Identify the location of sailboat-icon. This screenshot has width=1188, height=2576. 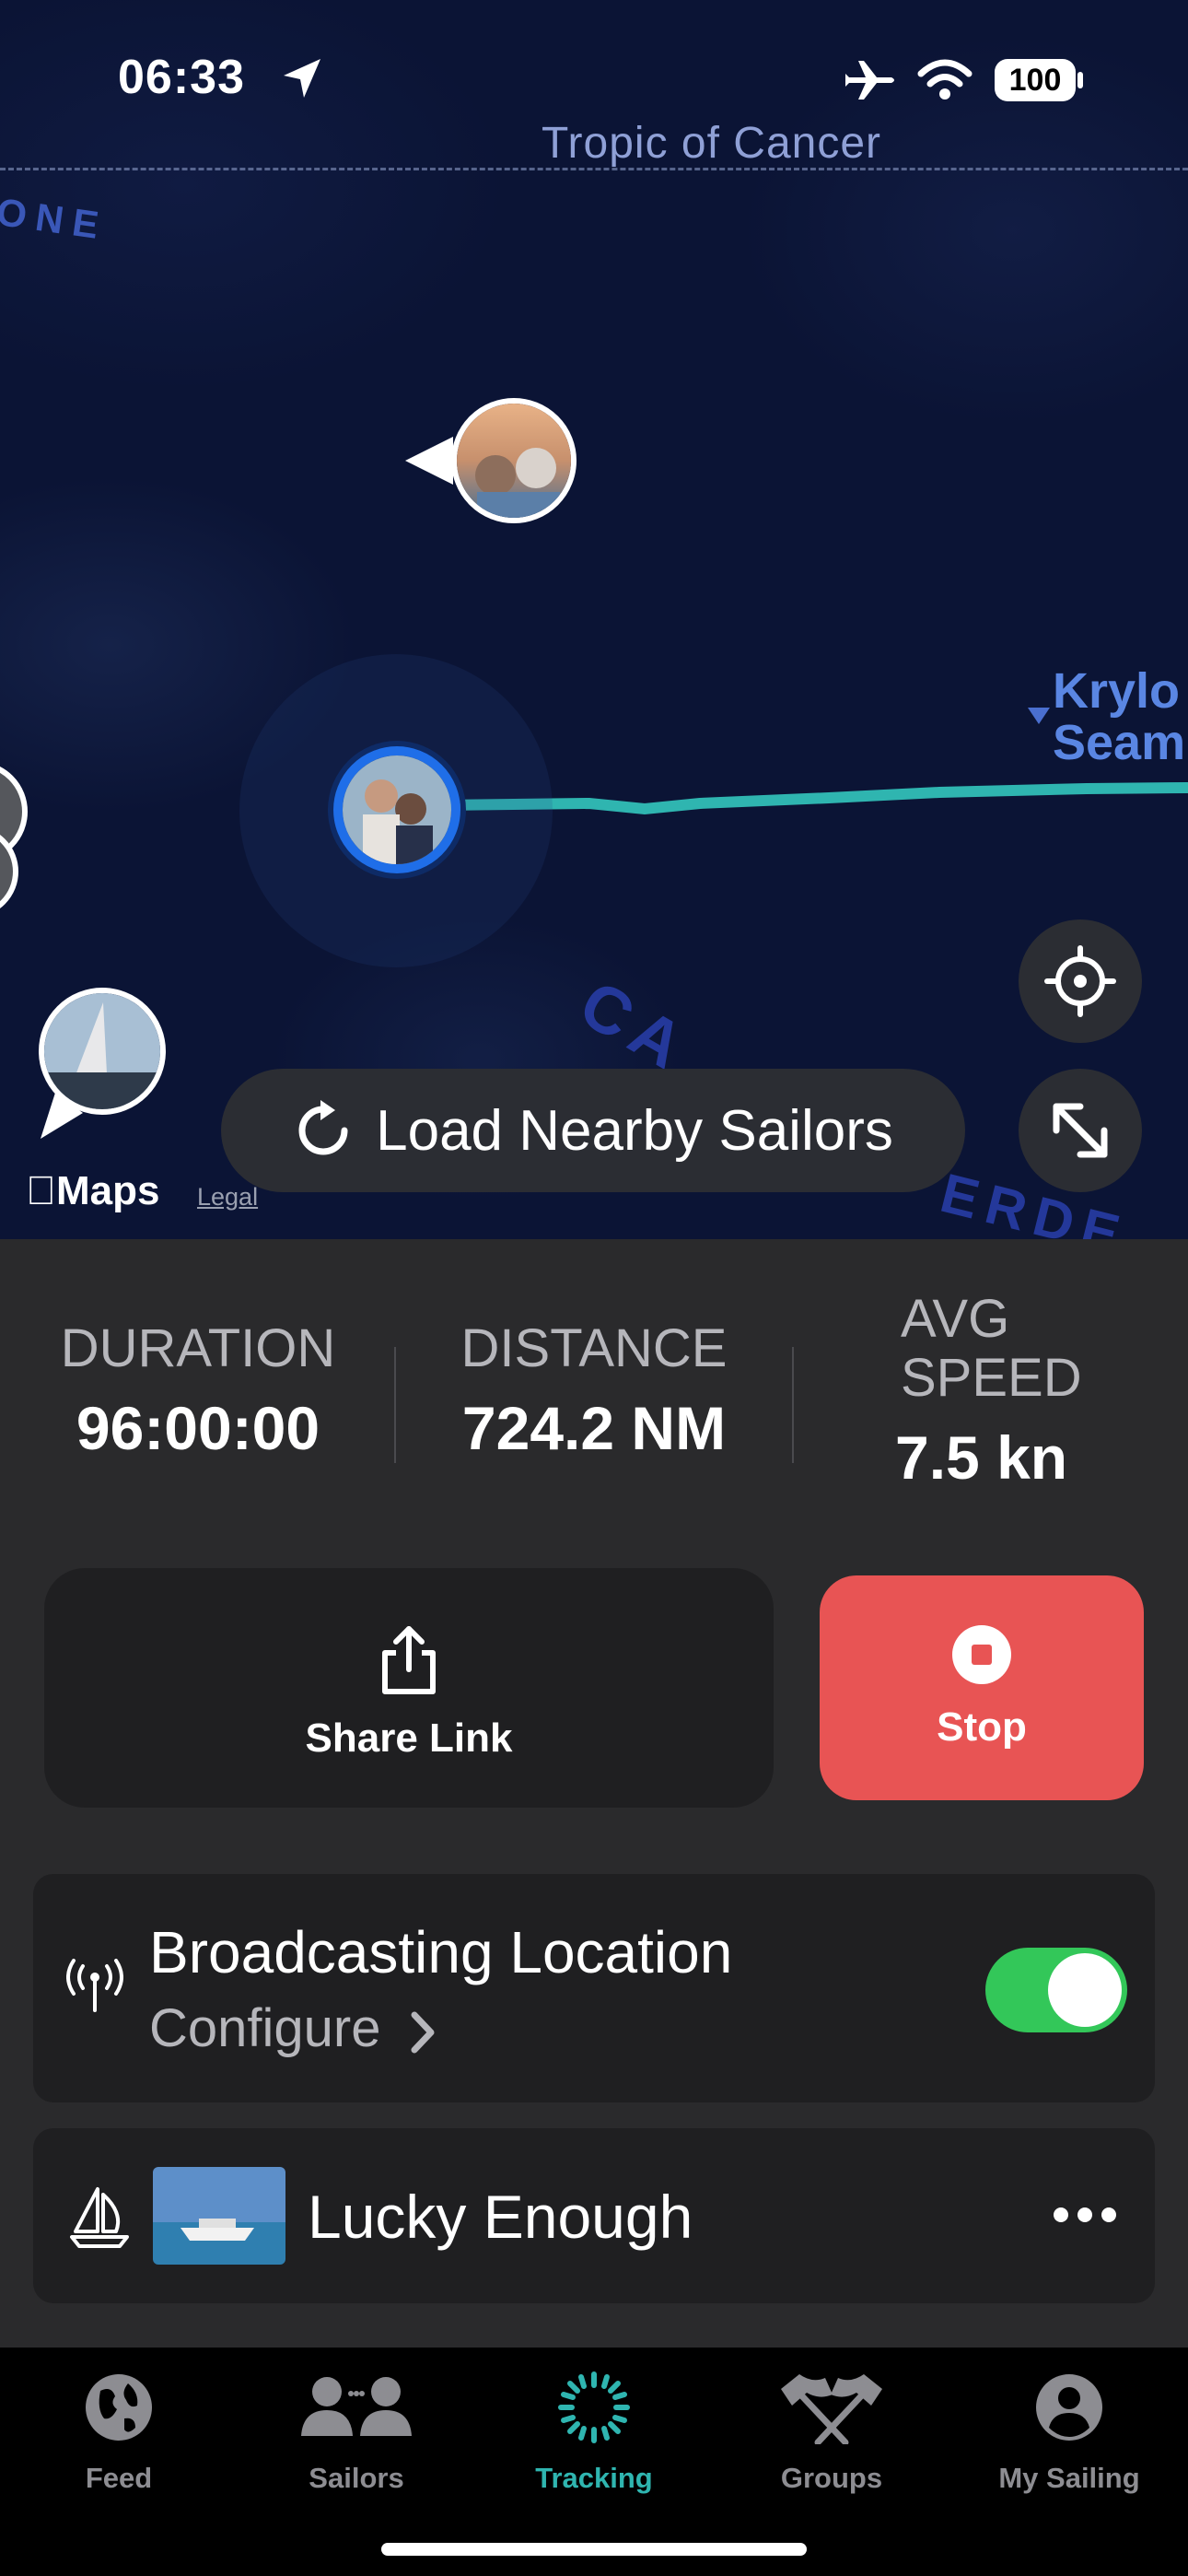
(99, 2217).